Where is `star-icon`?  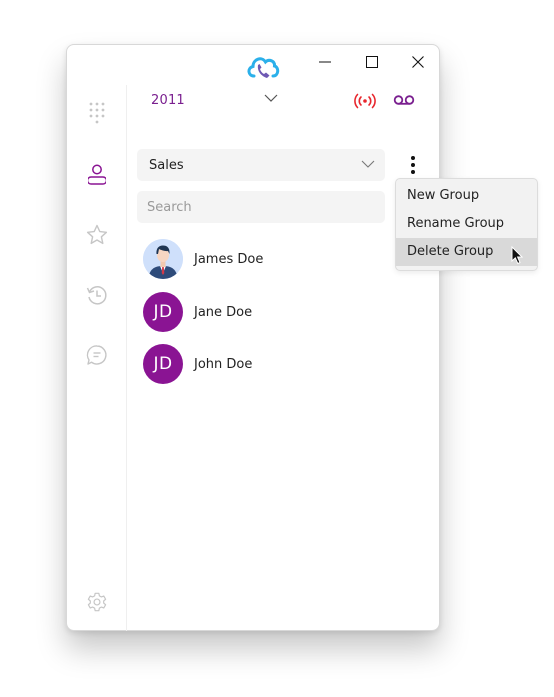 star-icon is located at coordinates (97, 234).